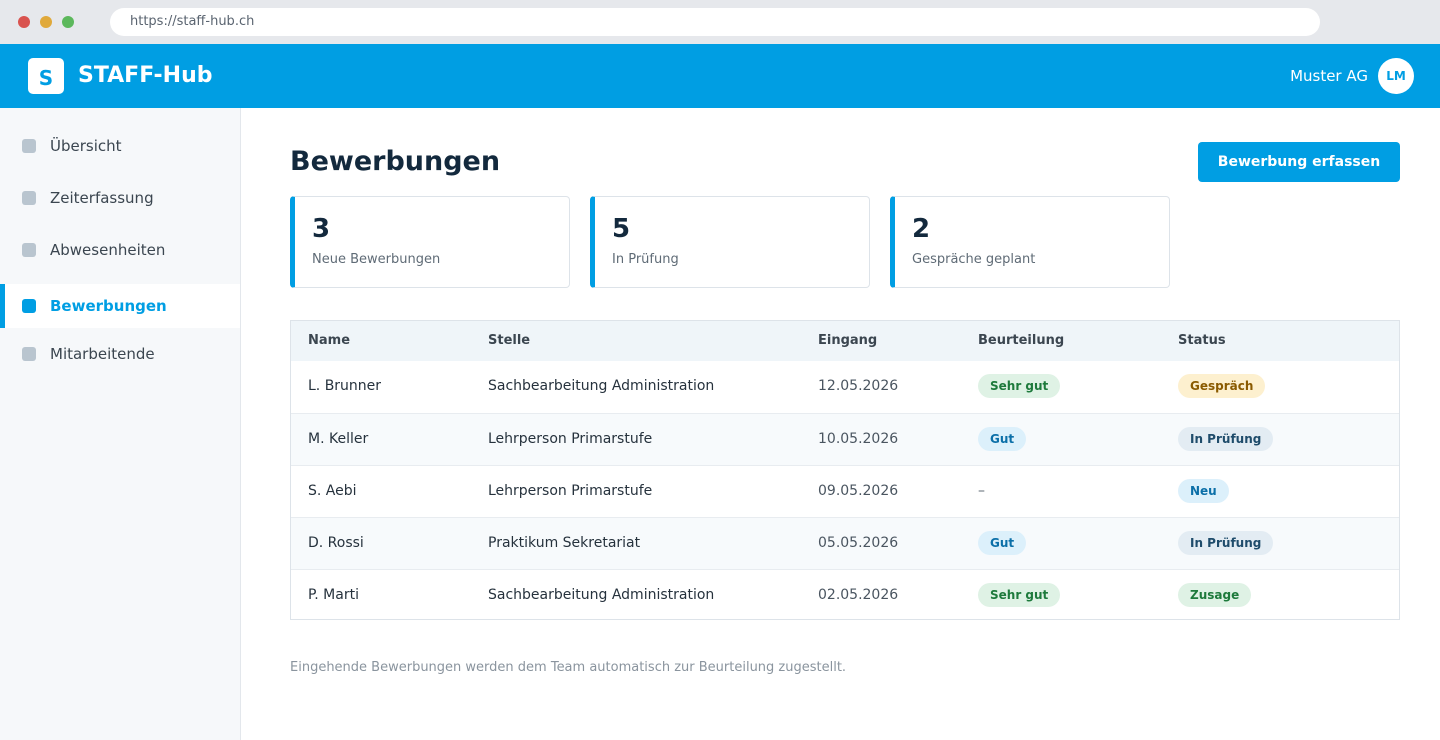 The width and height of the screenshot is (1440, 740). Describe the element at coordinates (730, 242) in the screenshot. I see `stat-card-review: 5 In Prüfung` at that location.